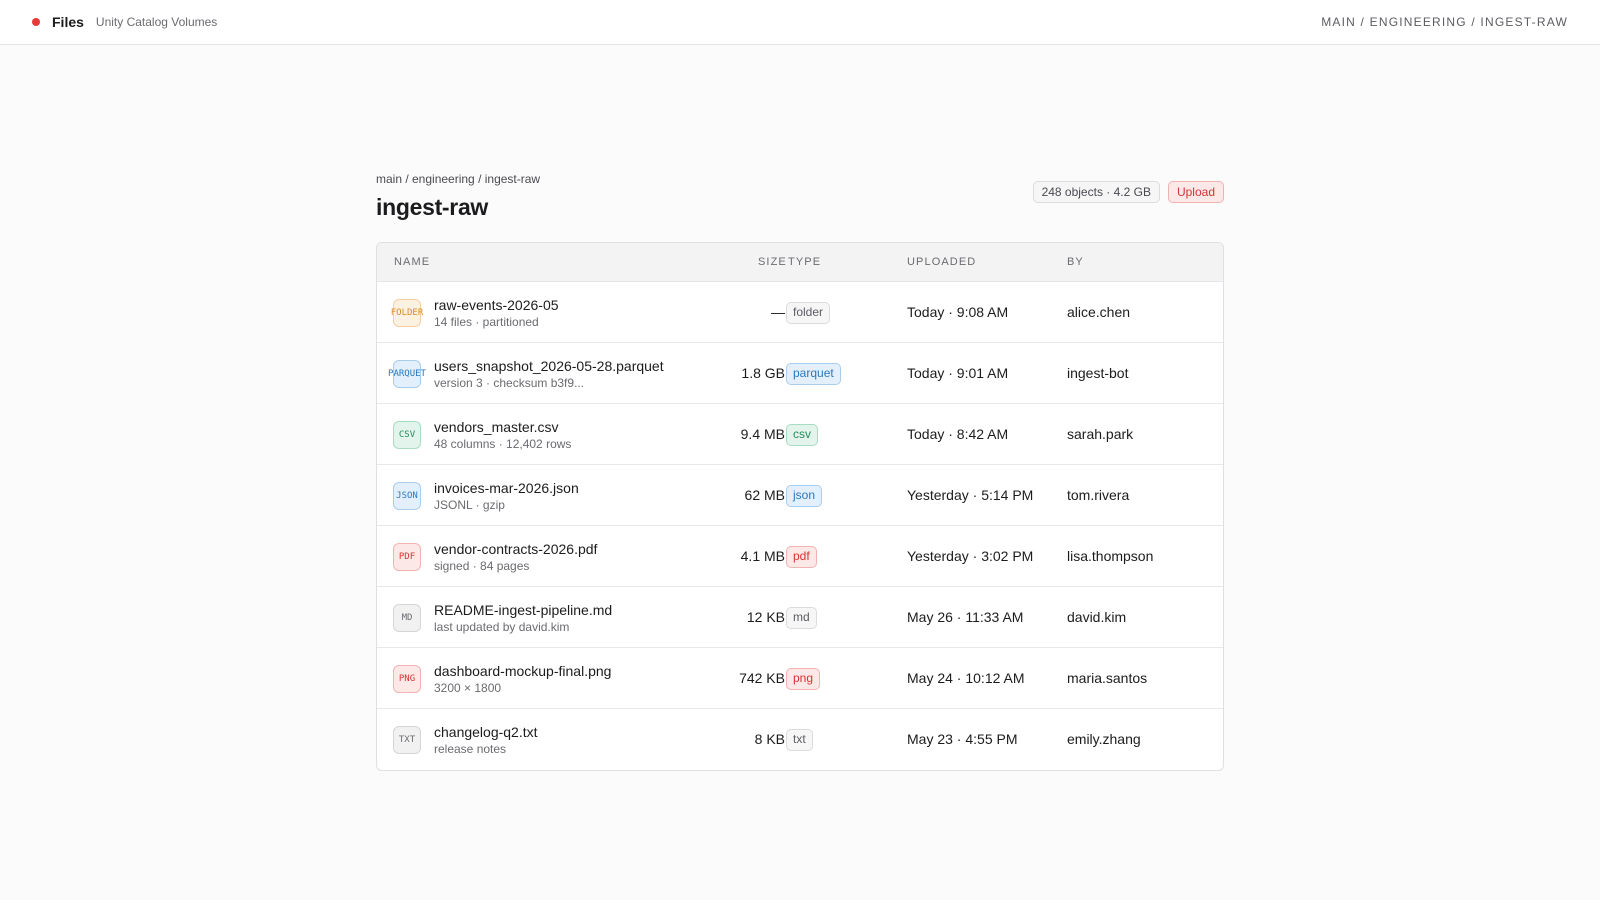 This screenshot has height=900, width=1600. I want to click on file-uploader: sarah.park, so click(1100, 434).